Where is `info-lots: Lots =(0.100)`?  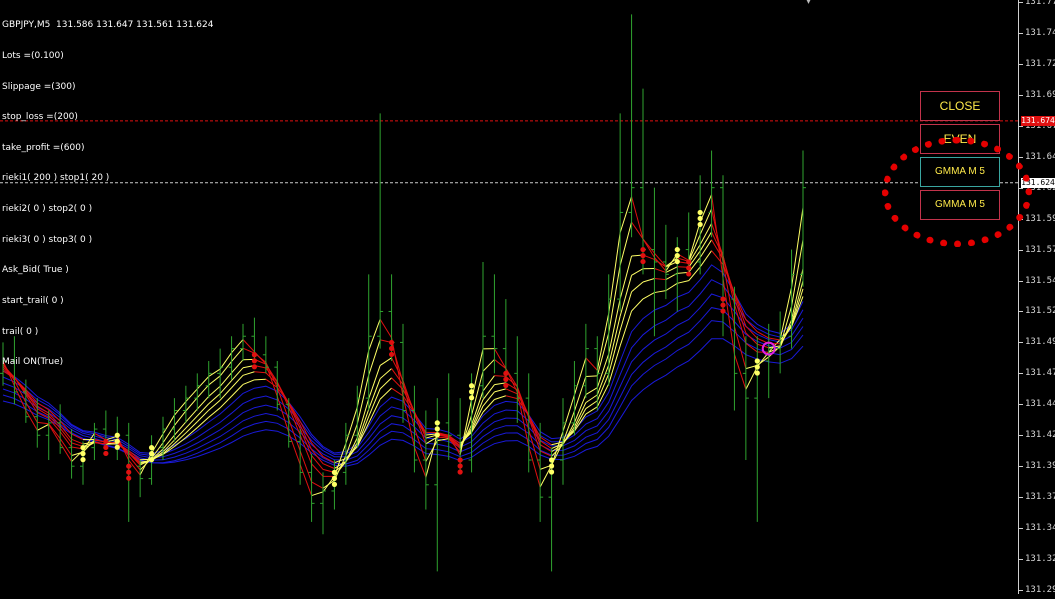 info-lots: Lots =(0.100) is located at coordinates (107, 56).